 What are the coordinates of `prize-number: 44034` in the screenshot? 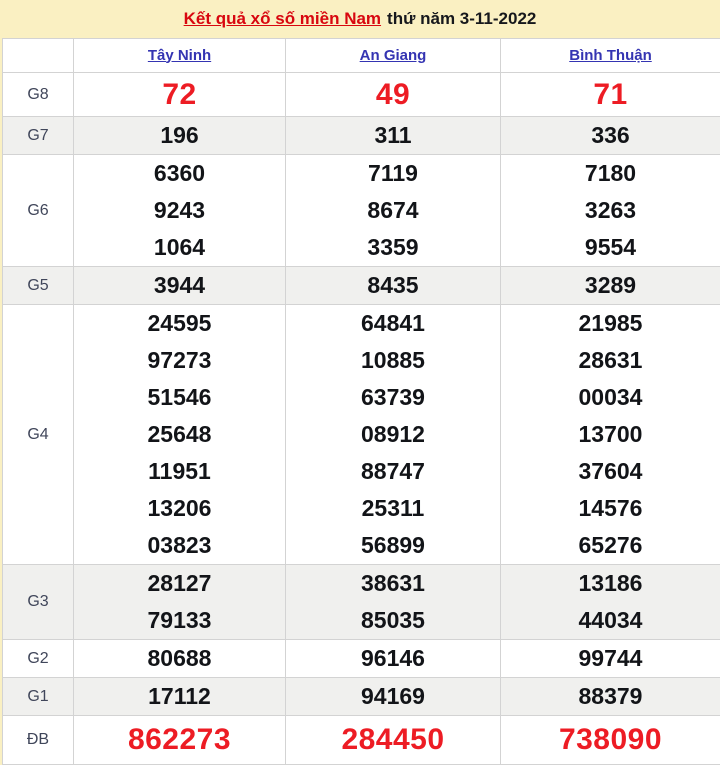 It's located at (610, 620).